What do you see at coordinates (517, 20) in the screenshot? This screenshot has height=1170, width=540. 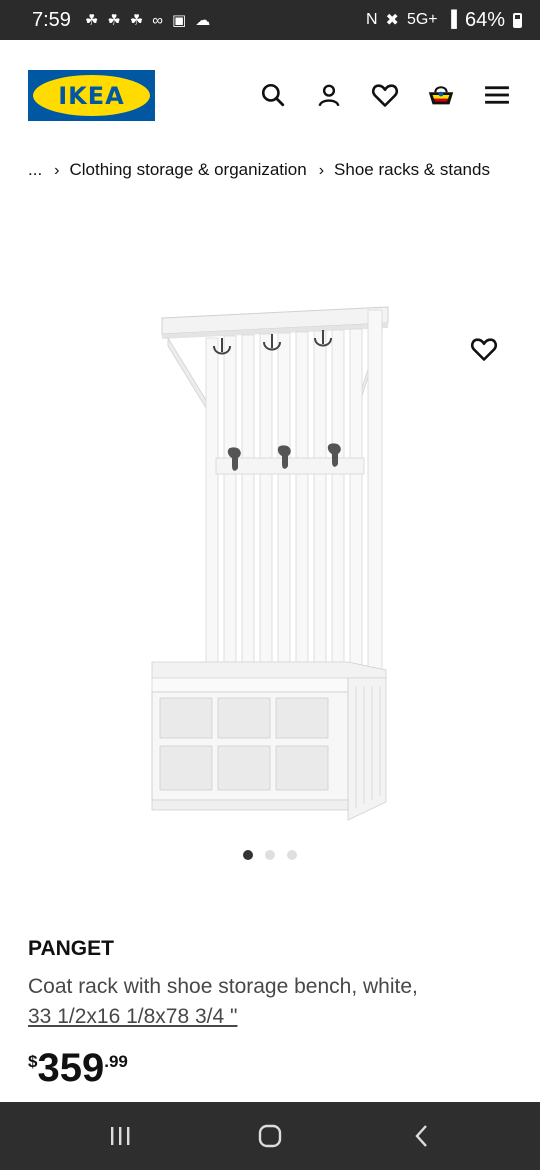 I see `battery-icon` at bounding box center [517, 20].